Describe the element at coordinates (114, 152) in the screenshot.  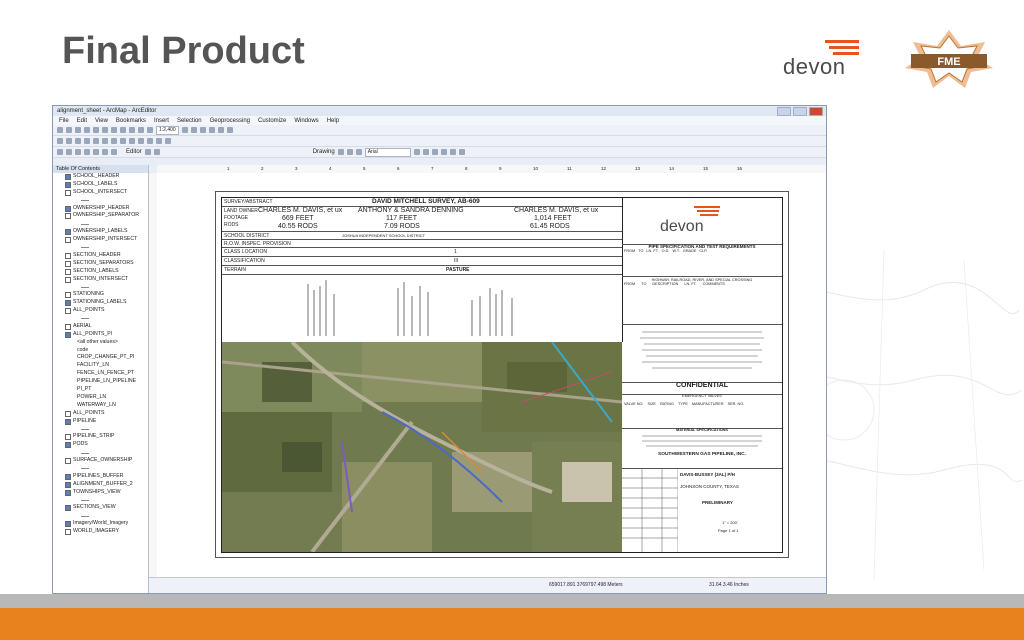
I see `layout-forward-icon` at that location.